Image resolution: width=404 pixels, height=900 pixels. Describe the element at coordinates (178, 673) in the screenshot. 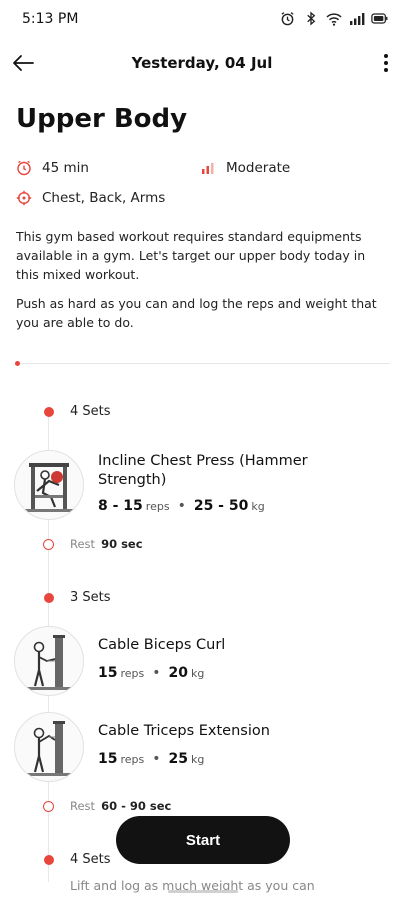

I see `weight-value: 20` at that location.